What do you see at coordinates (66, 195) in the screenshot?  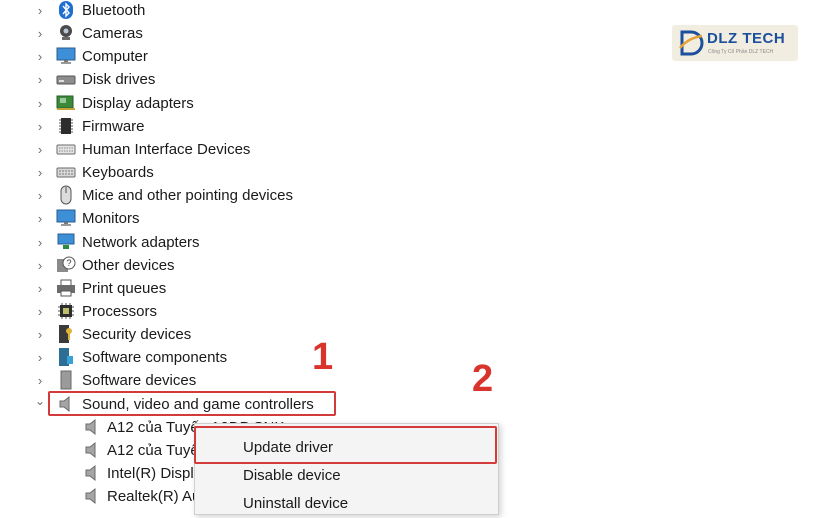 I see `mouse-icon` at bounding box center [66, 195].